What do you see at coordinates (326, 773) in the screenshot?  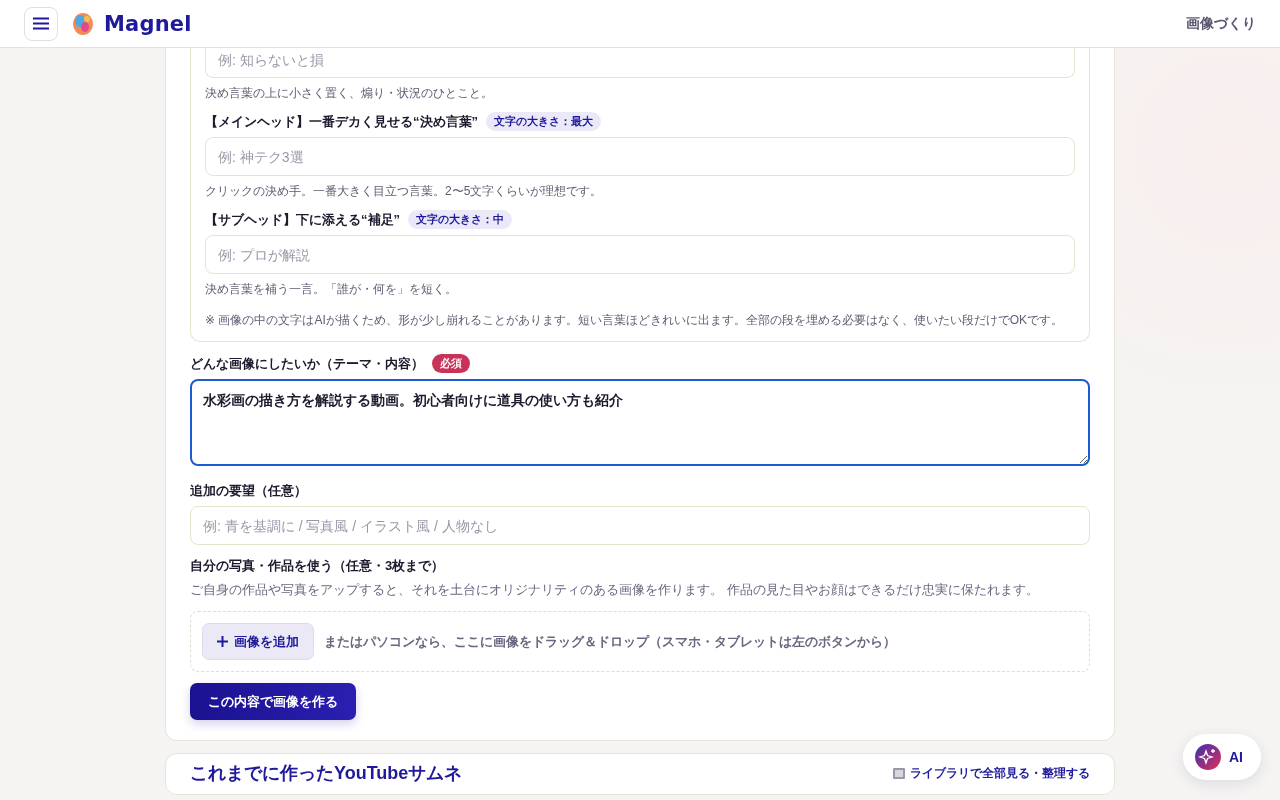 I see `section-title: これまでに作ったYouTubeサムネ` at bounding box center [326, 773].